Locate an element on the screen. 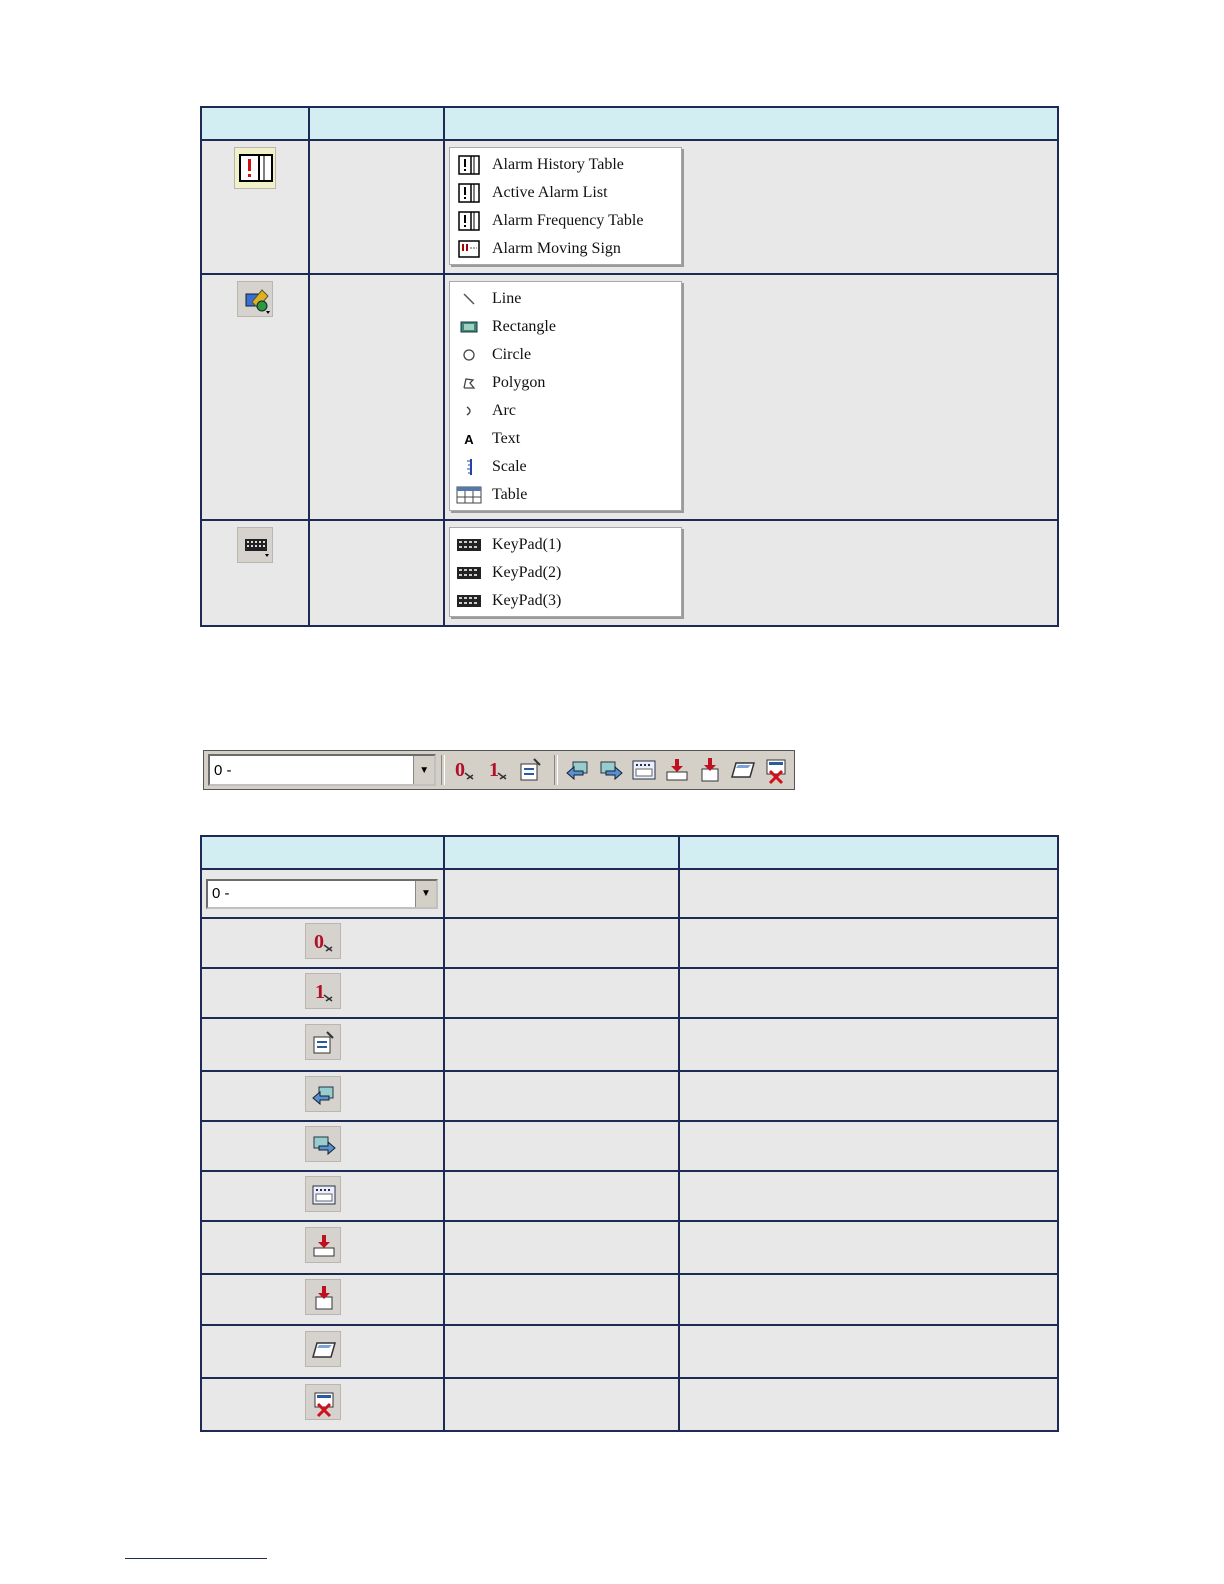  icon-cell: 0 is located at coordinates (322, 943).